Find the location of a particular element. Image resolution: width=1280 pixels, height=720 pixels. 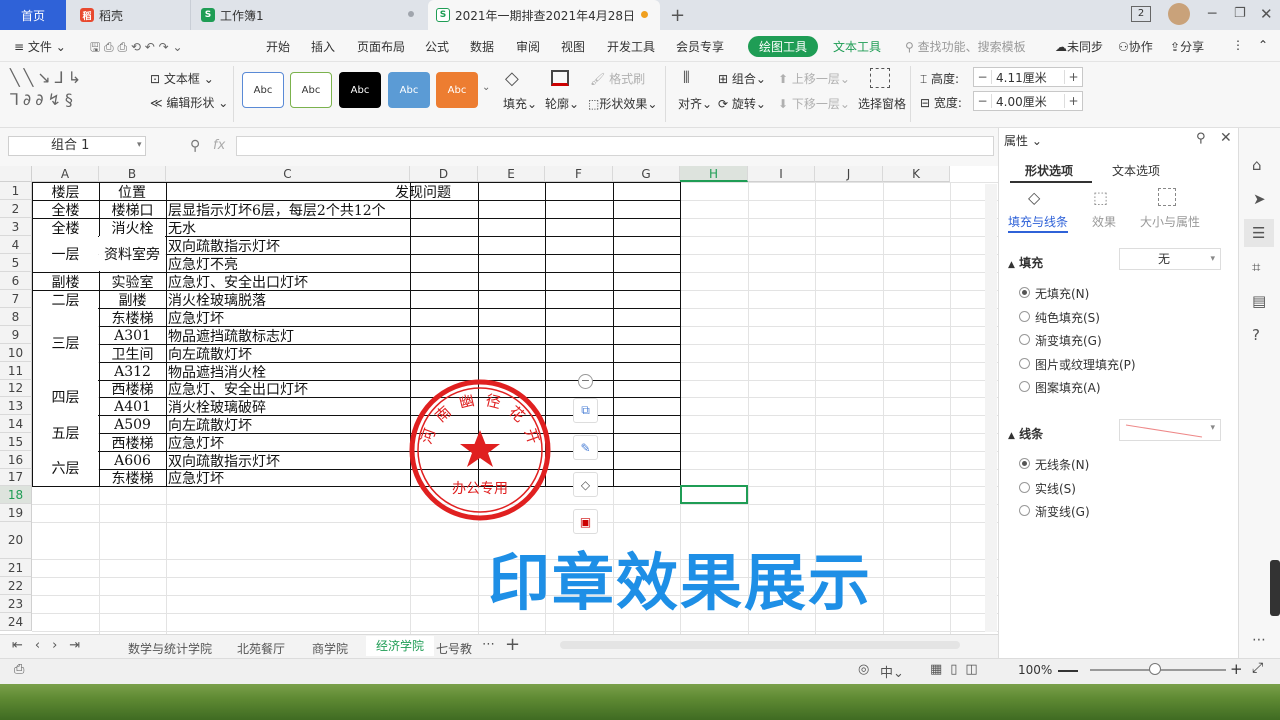

sidebar-more-icon: ⋯ is located at coordinates (1259, 640).